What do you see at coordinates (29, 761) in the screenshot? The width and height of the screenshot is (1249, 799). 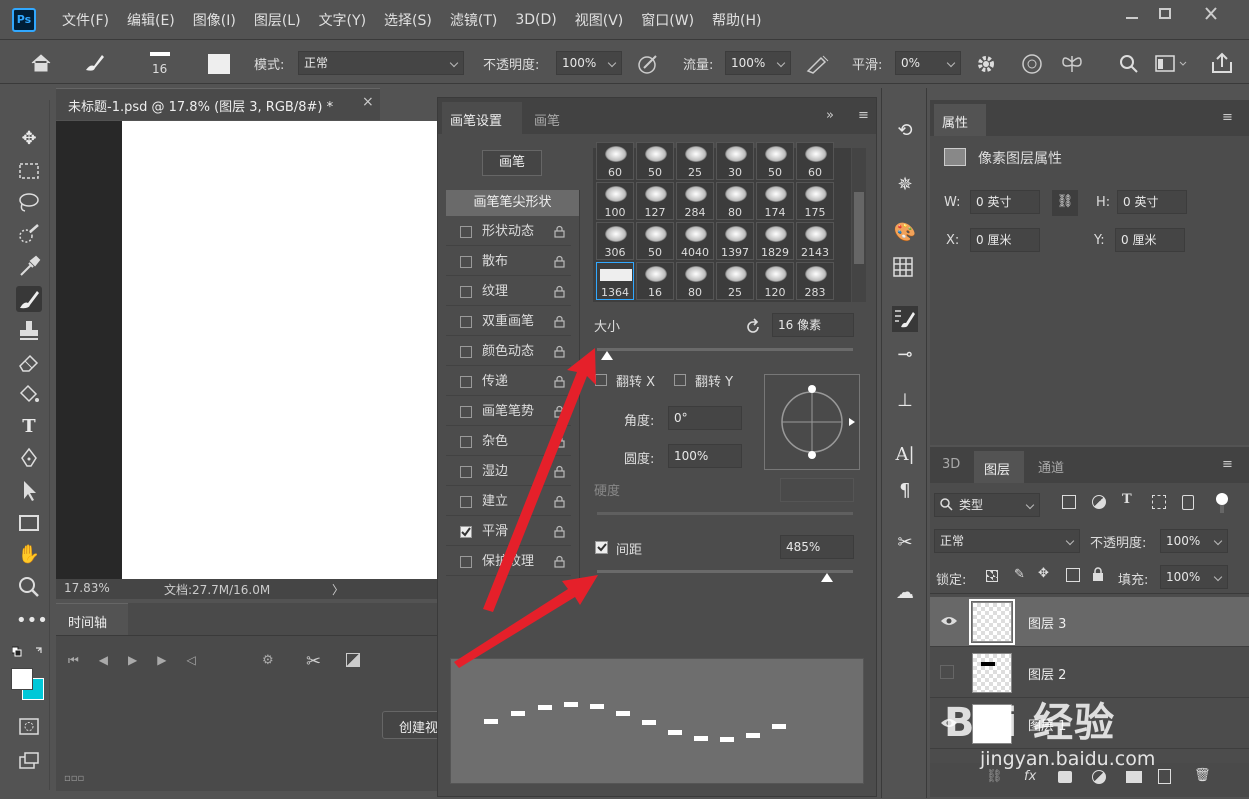 I see `screen-mode-icon` at bounding box center [29, 761].